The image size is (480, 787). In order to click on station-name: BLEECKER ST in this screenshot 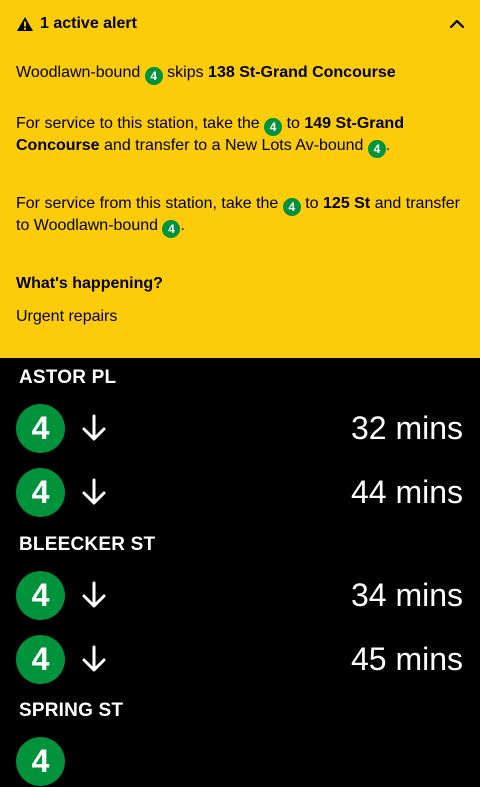, I will do `click(87, 544)`.